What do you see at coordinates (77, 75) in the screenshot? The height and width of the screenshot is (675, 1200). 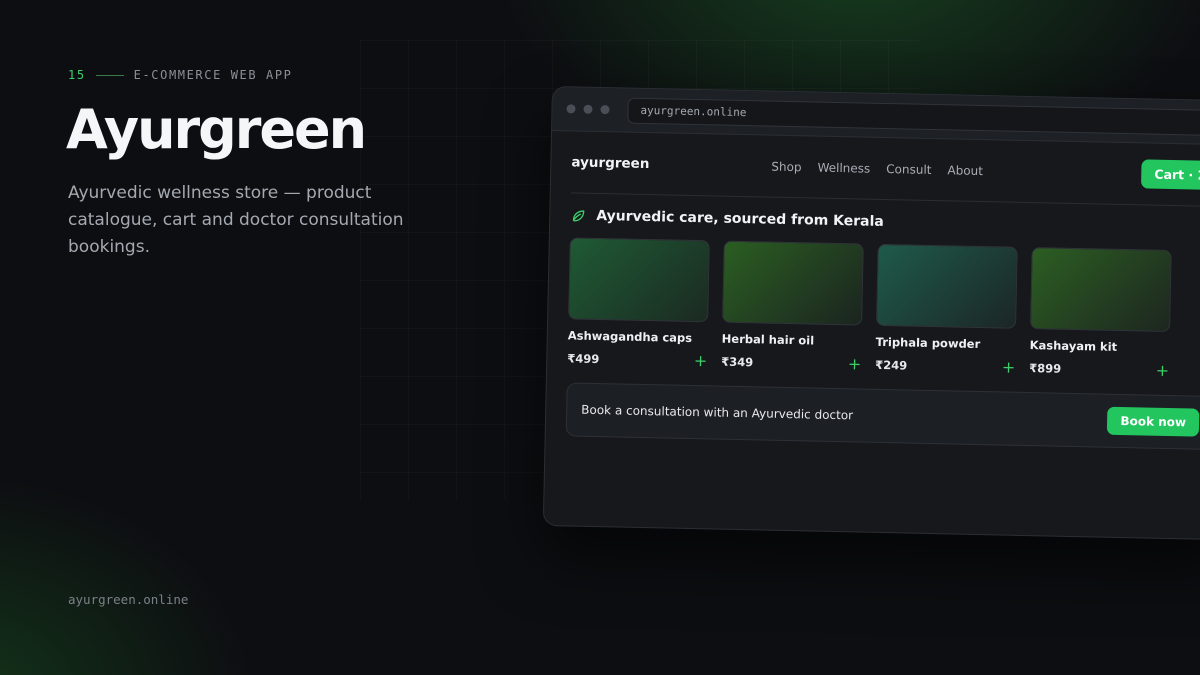 I see `project-index: 15` at bounding box center [77, 75].